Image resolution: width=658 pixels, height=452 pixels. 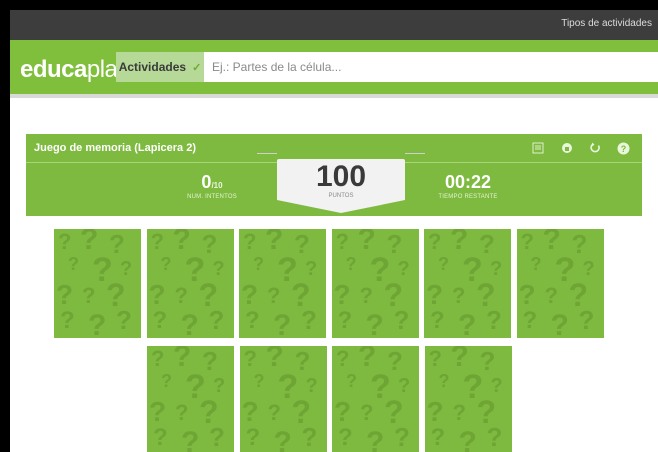 I want to click on score-line-right, so click(x=415, y=153).